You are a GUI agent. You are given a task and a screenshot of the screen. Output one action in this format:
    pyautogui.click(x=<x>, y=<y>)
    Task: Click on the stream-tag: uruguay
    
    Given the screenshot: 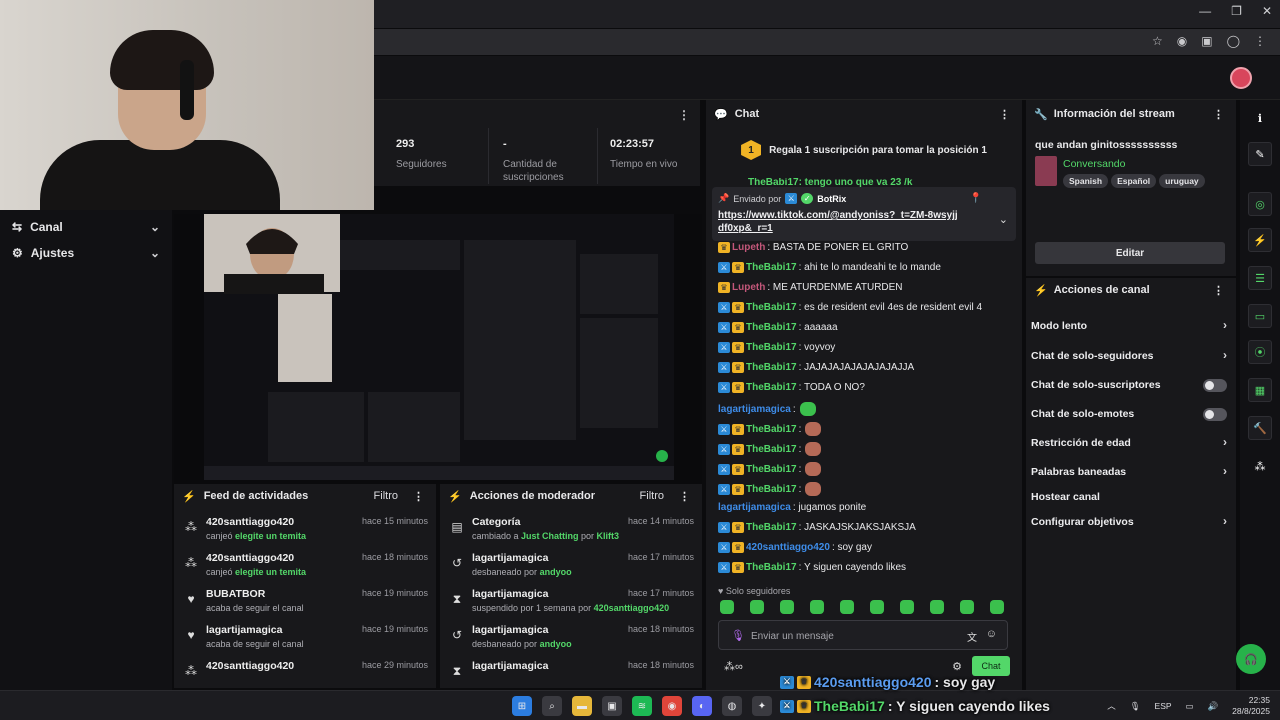 What is the action you would take?
    pyautogui.click(x=1182, y=181)
    